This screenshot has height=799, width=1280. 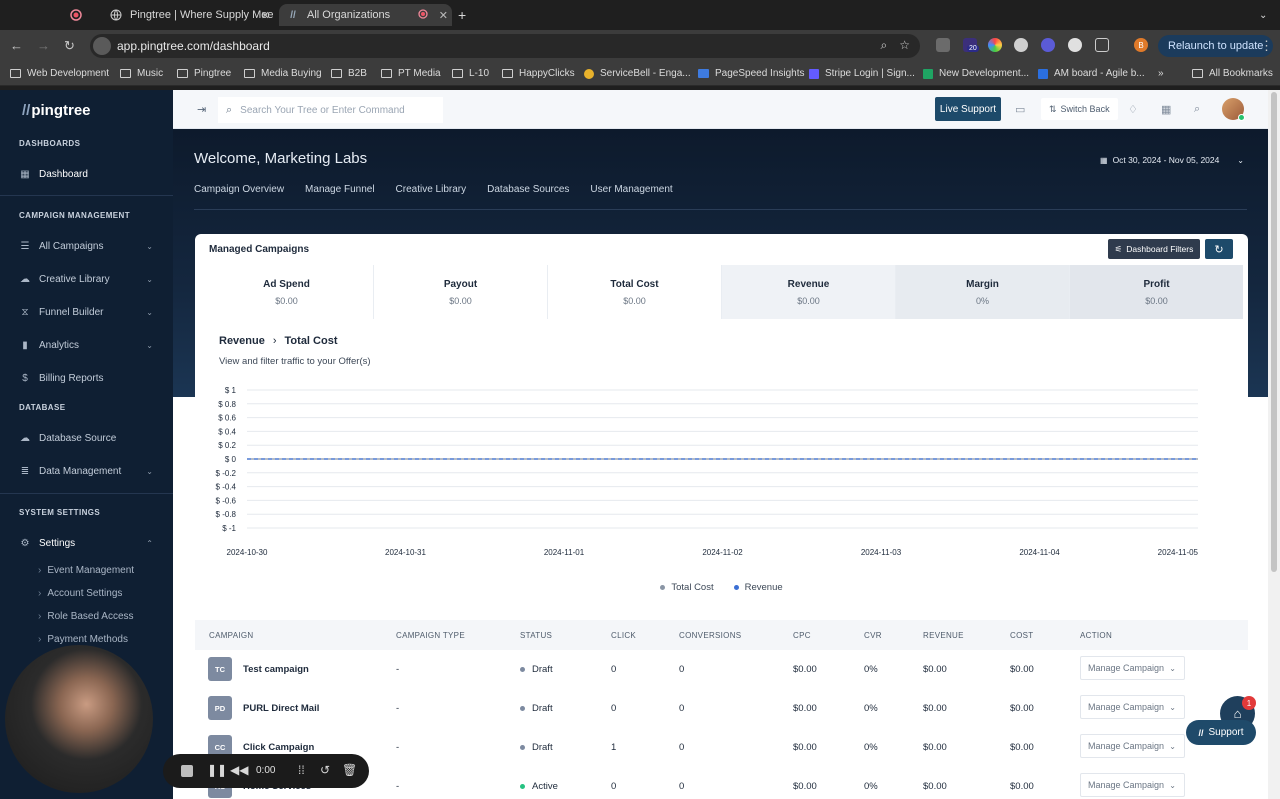 I want to click on sidebar-item-billing-reports: $ Billing Reports, so click(x=89, y=378).